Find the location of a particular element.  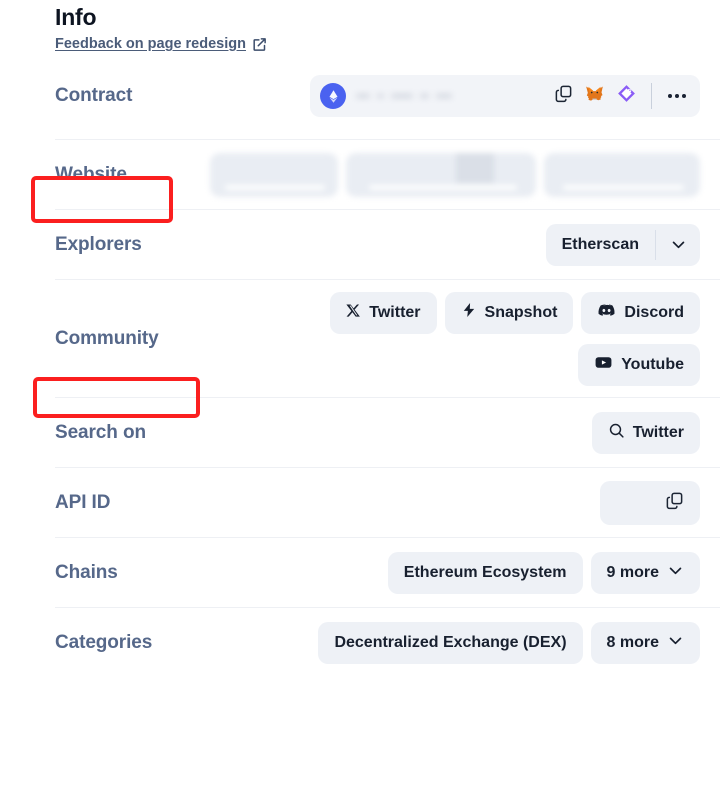

community-link-snapshot: Snapshot is located at coordinates (509, 312).